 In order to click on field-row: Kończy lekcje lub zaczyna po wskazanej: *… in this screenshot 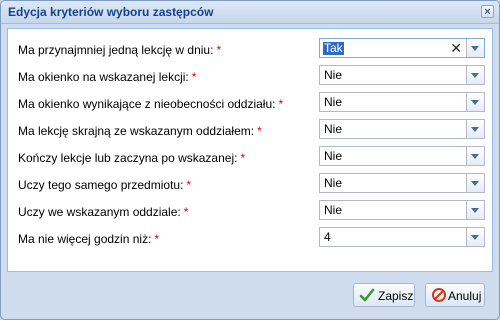, I will do `click(250, 158)`.